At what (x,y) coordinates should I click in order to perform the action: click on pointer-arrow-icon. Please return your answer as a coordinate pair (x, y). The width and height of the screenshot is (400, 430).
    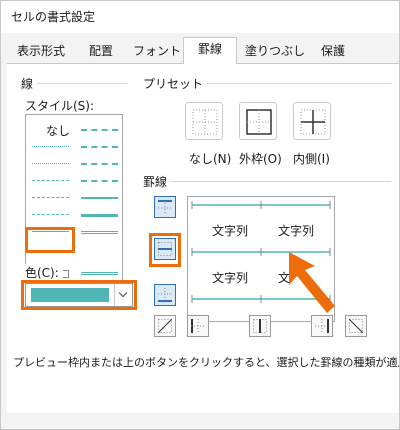
    Looking at the image, I should click on (312, 282).